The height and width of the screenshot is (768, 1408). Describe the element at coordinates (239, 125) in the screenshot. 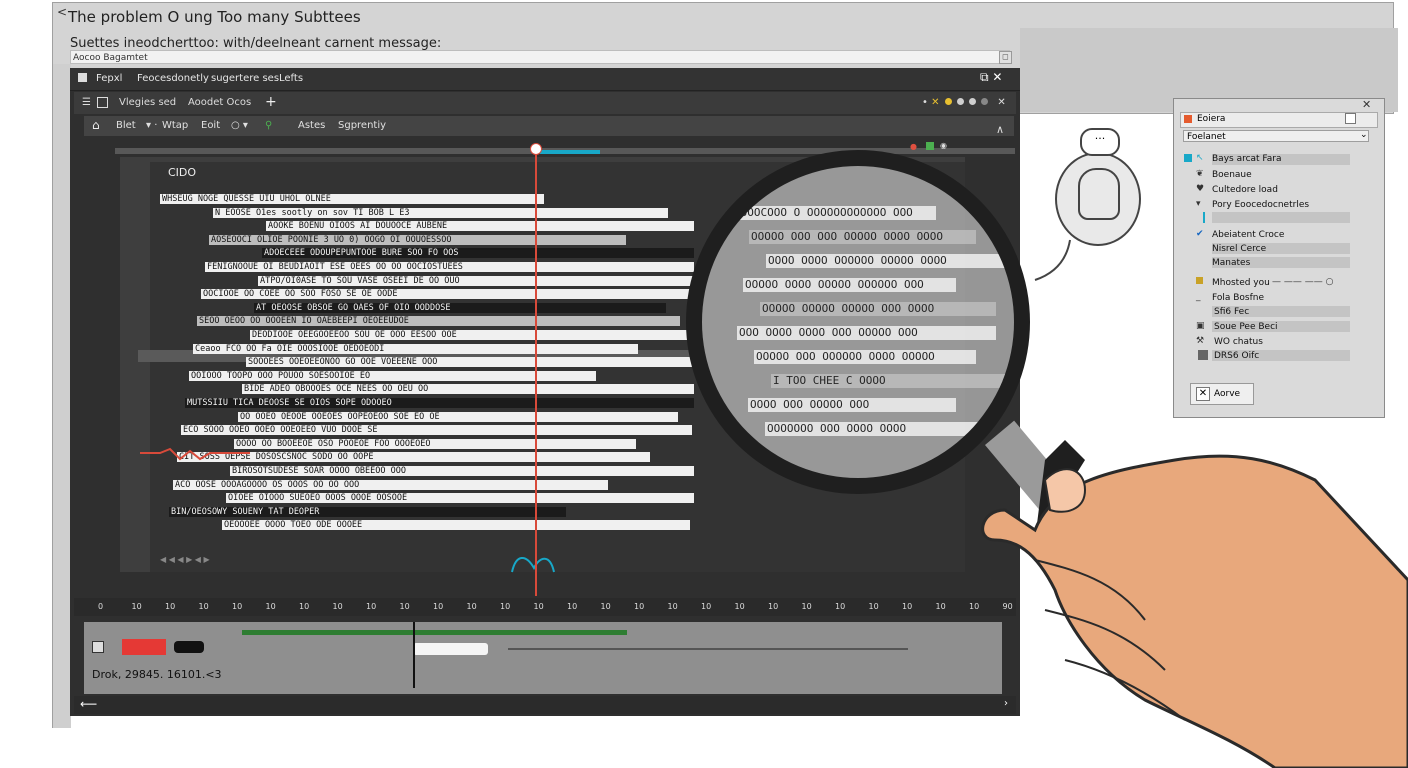

I see `circle-icon: ○ ▾` at that location.